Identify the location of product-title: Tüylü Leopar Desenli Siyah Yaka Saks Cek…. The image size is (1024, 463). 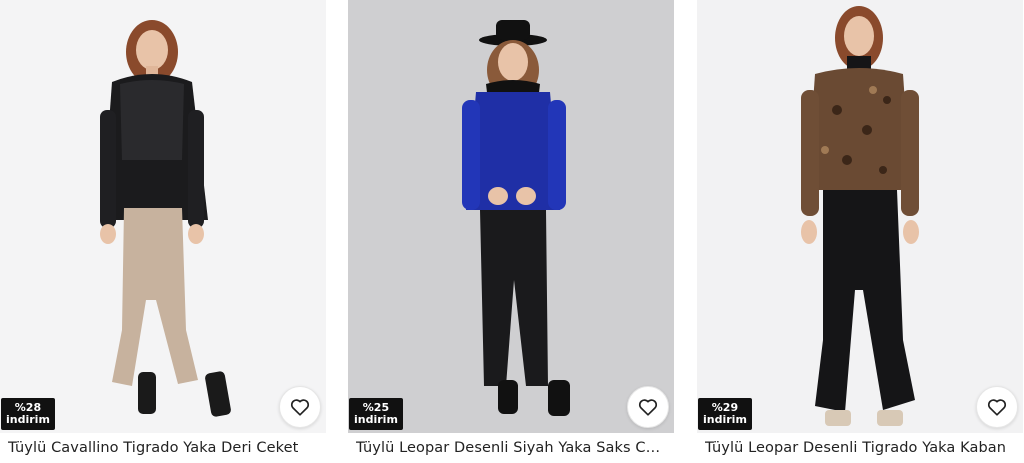
(512, 448).